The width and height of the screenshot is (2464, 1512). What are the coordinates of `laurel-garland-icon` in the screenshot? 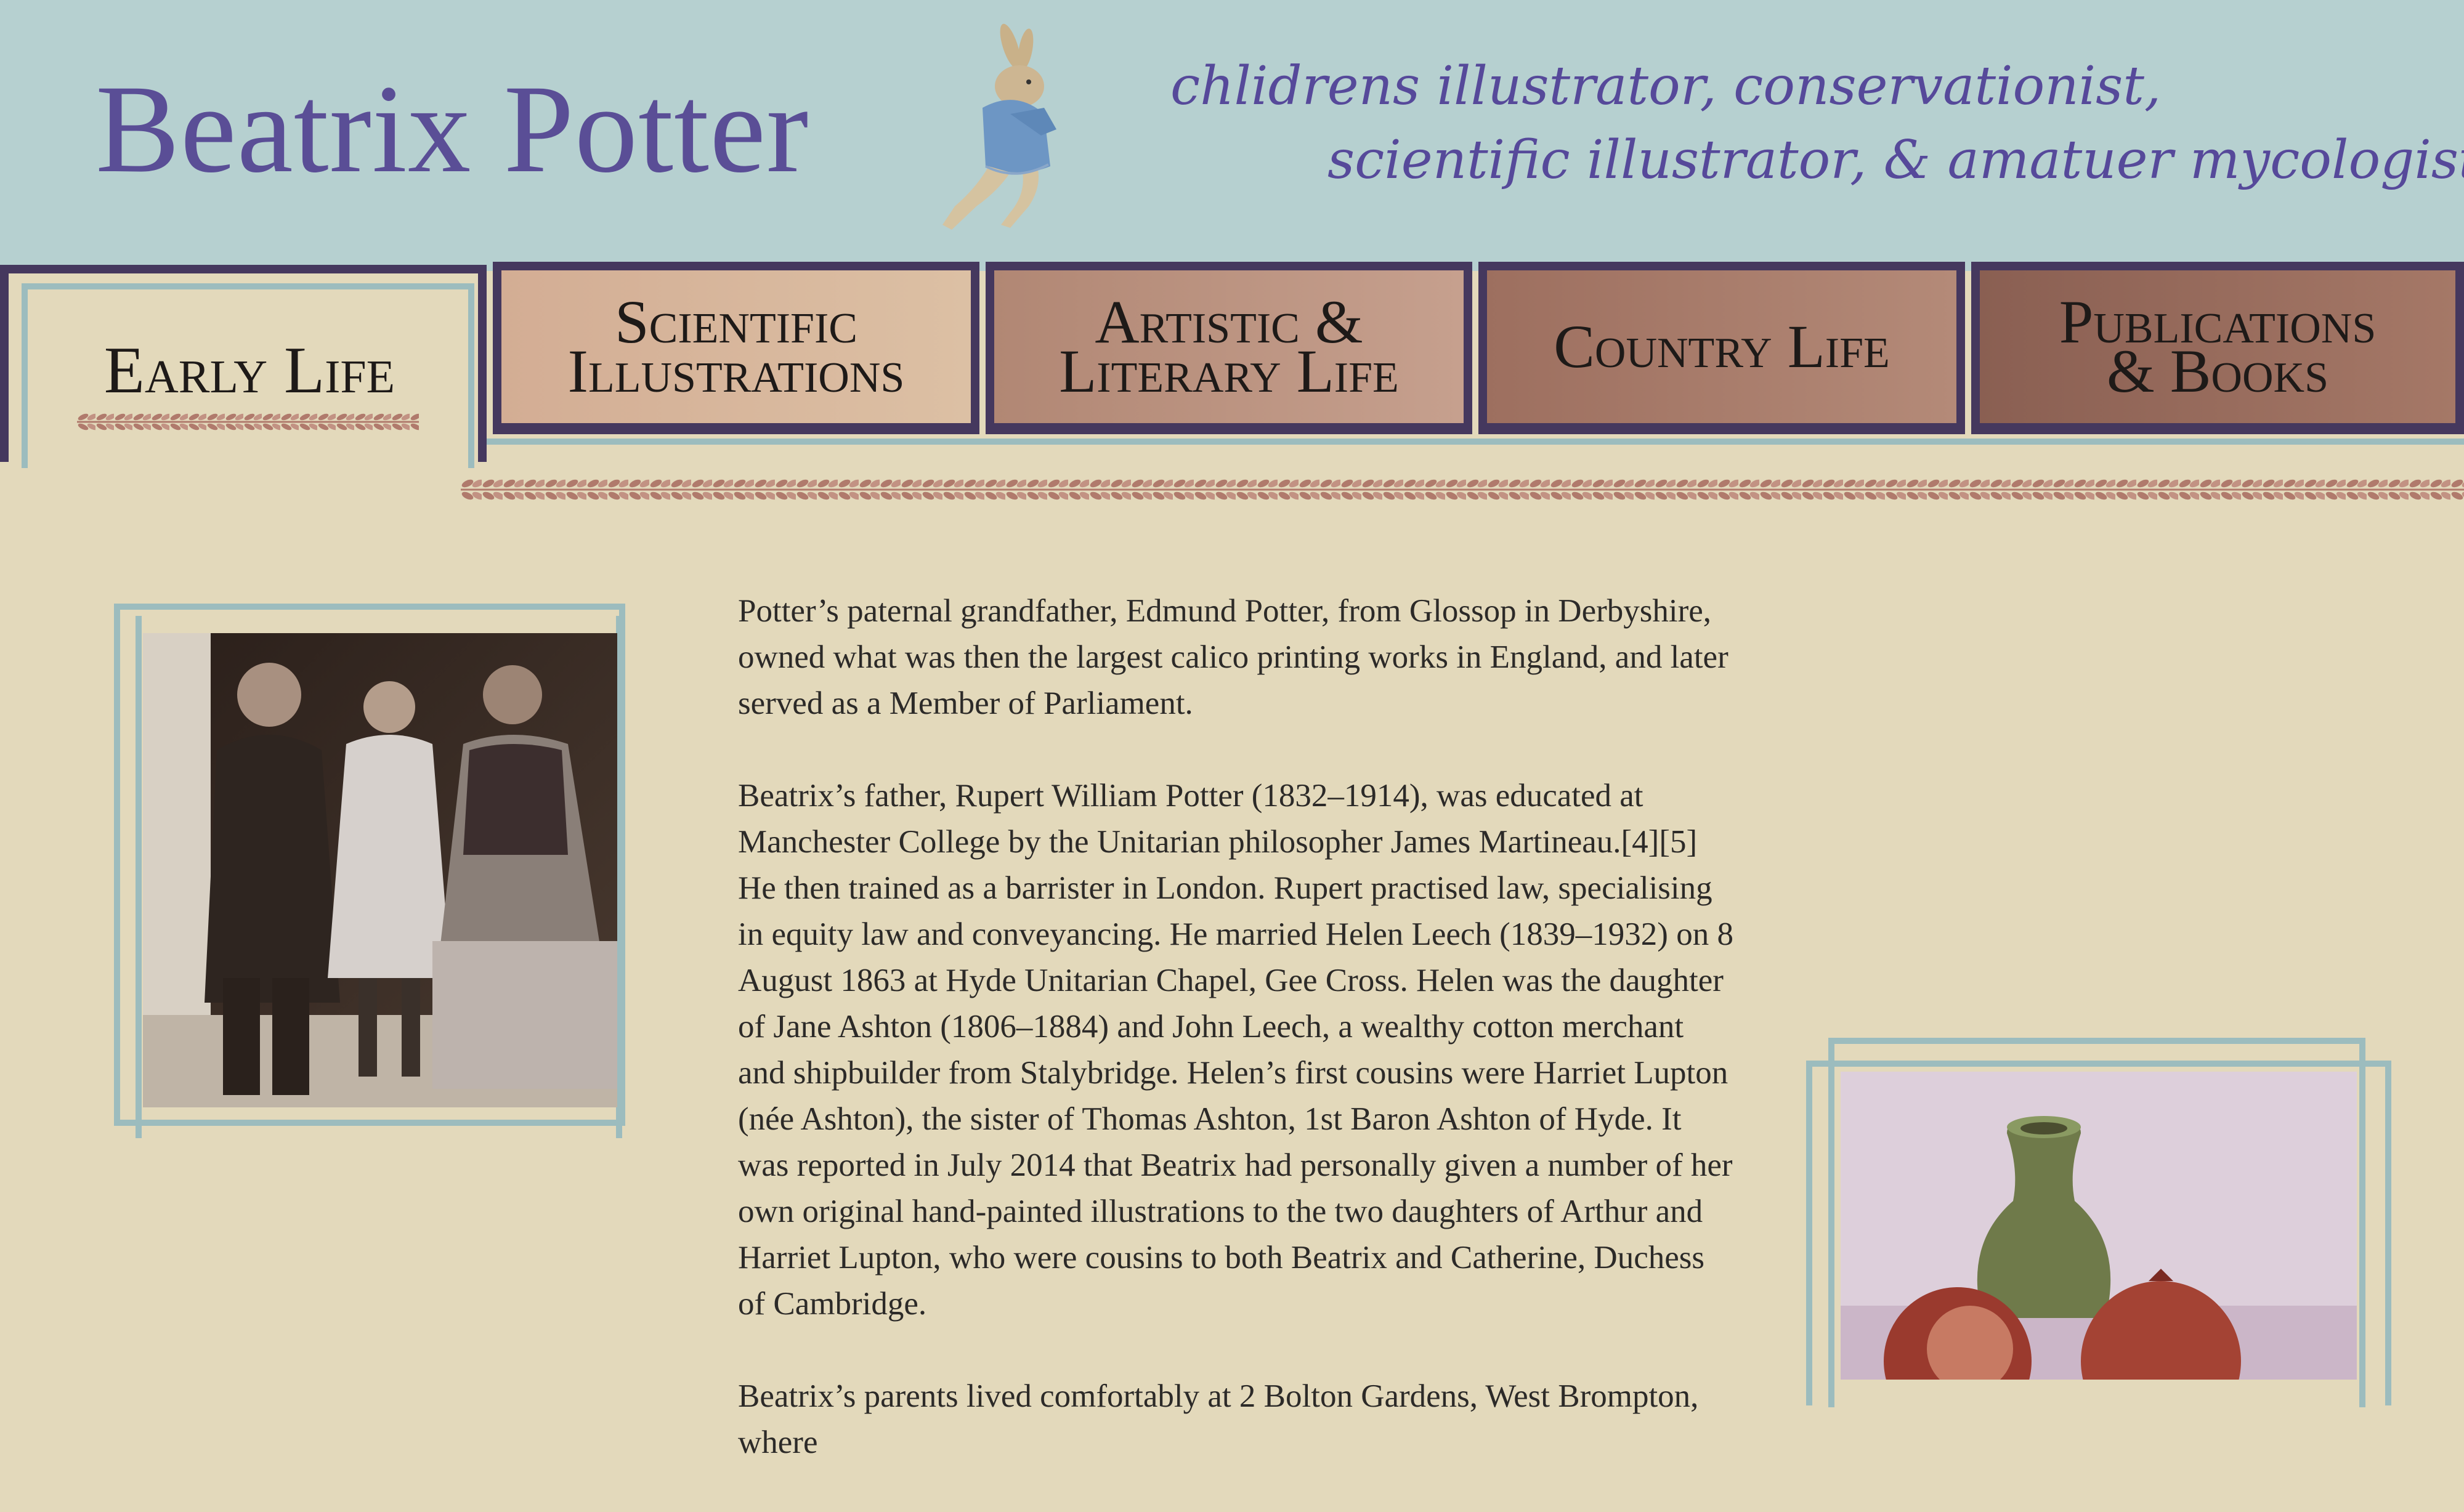 It's located at (248, 422).